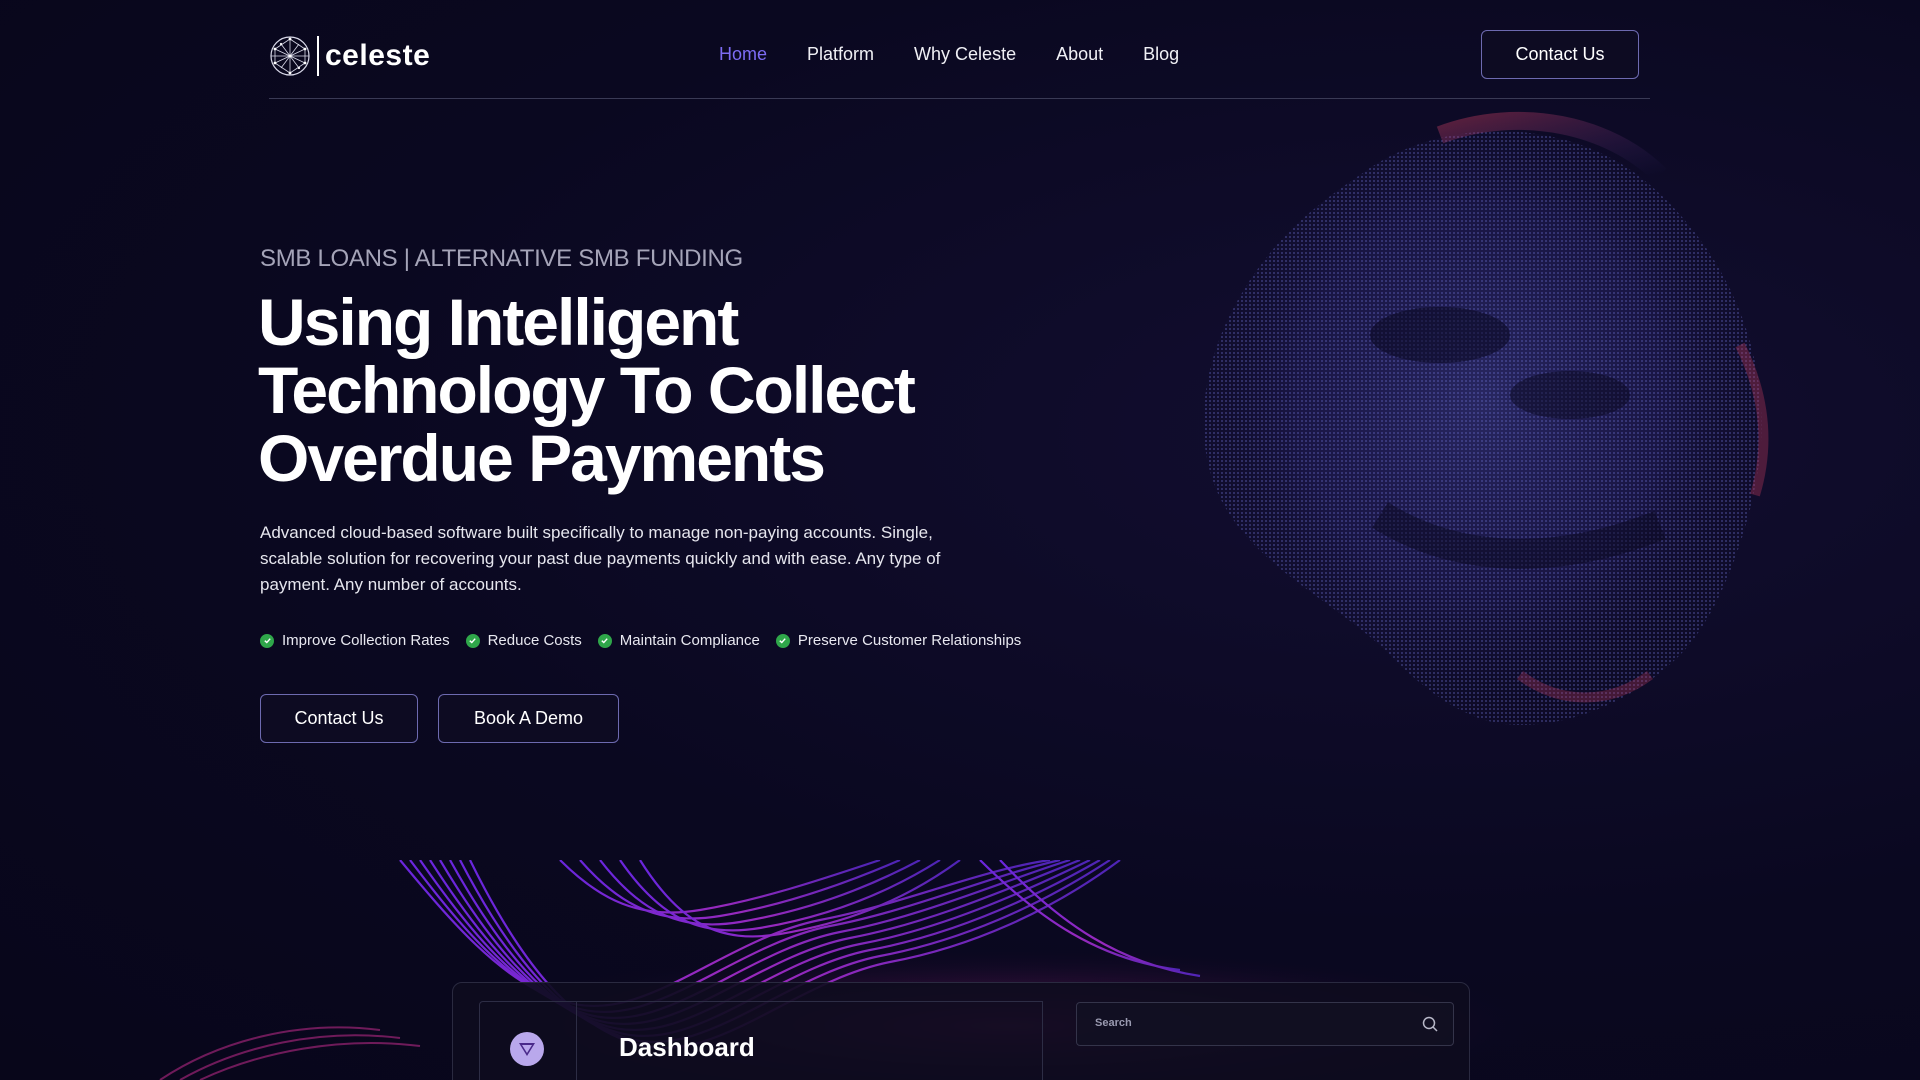  I want to click on nav-item-about: About, so click(1079, 54).